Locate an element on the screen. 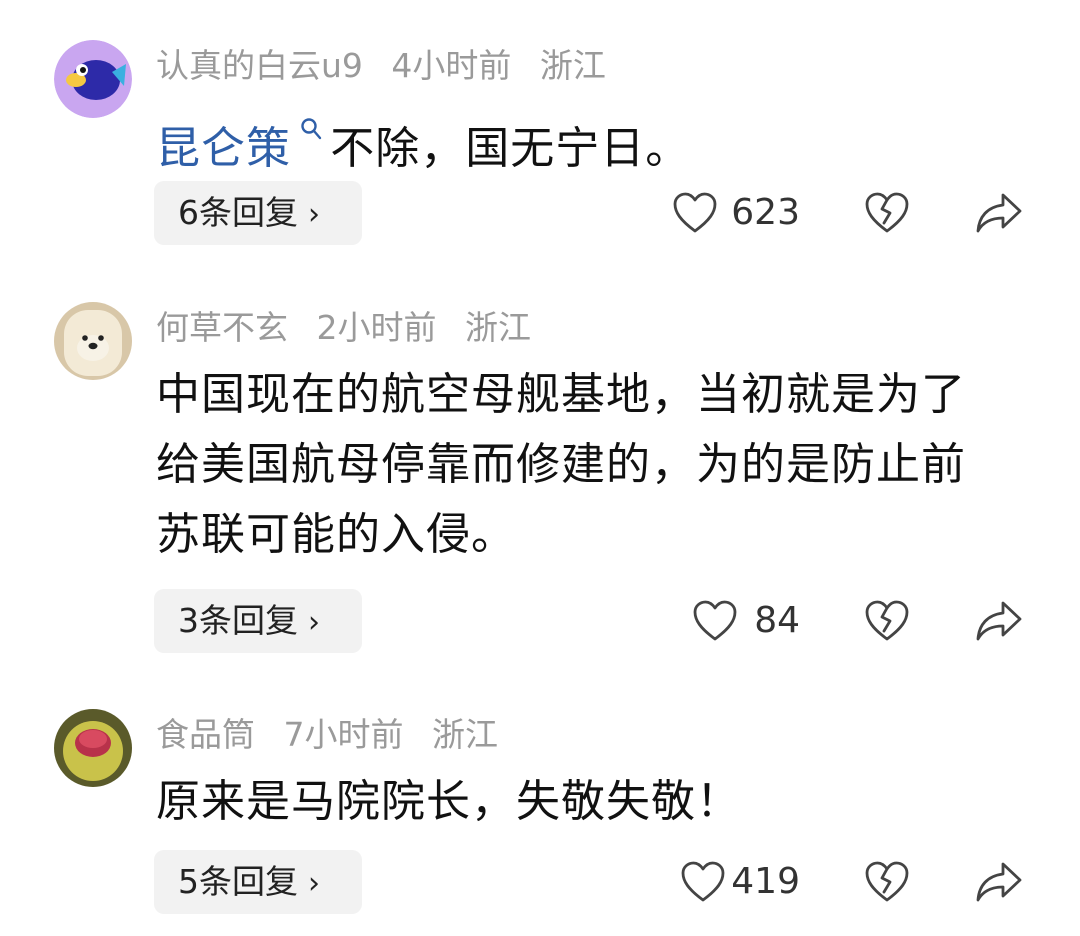  comment-meta: 何草不玄 2小时前 浙江 is located at coordinates (352, 328).